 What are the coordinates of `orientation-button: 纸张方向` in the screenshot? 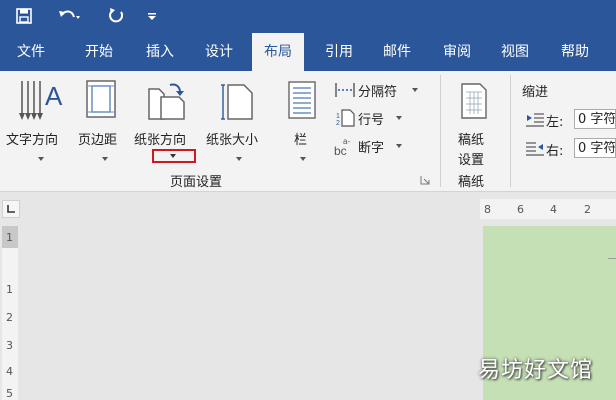 It's located at (168, 120).